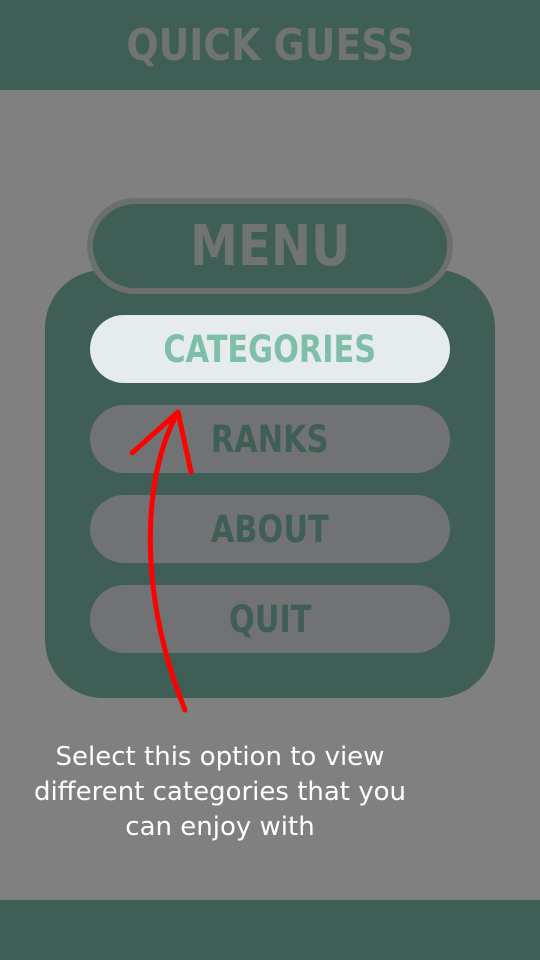 This screenshot has height=960, width=540. I want to click on menu-header: MENU, so click(270, 246).